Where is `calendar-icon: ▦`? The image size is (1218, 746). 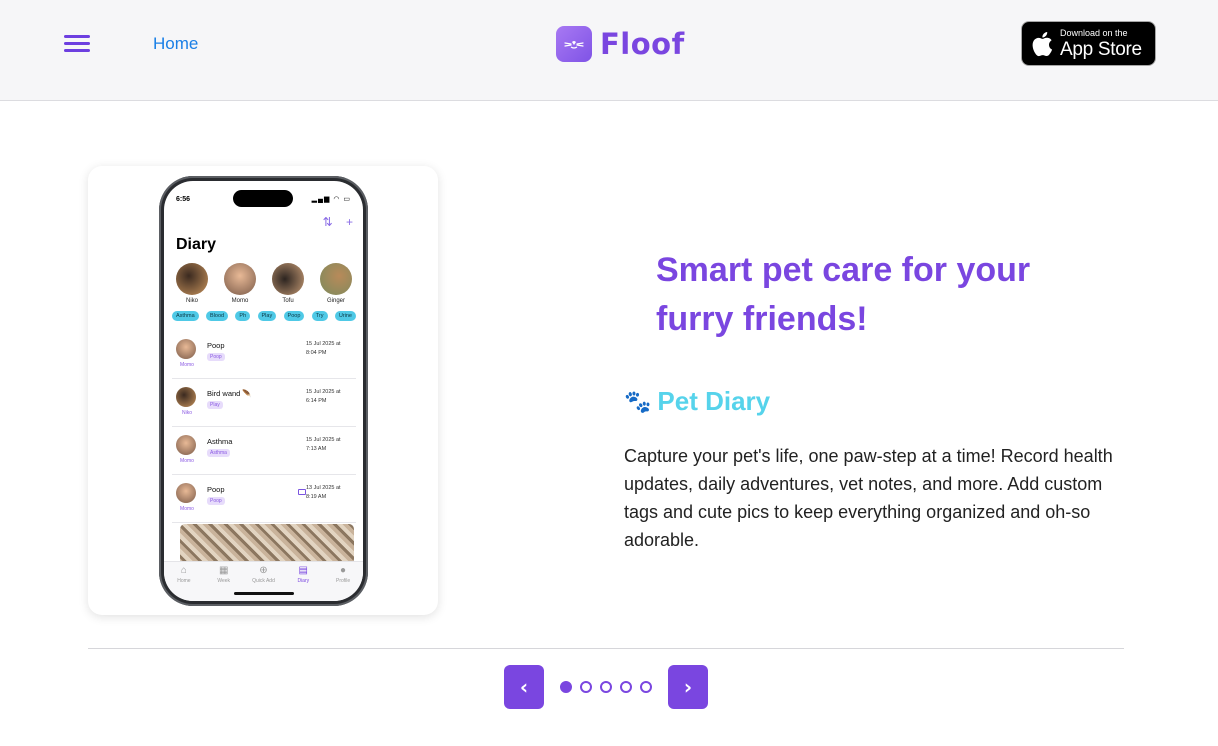 calendar-icon: ▦ is located at coordinates (223, 570).